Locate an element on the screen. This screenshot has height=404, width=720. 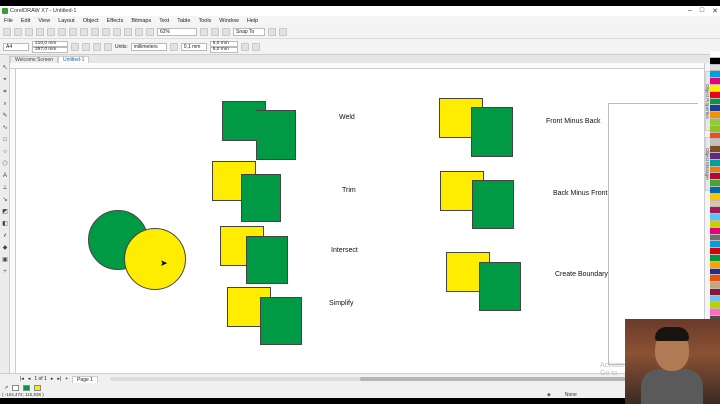
smart-fill-icon: ▣ is located at coordinates (5, 260).